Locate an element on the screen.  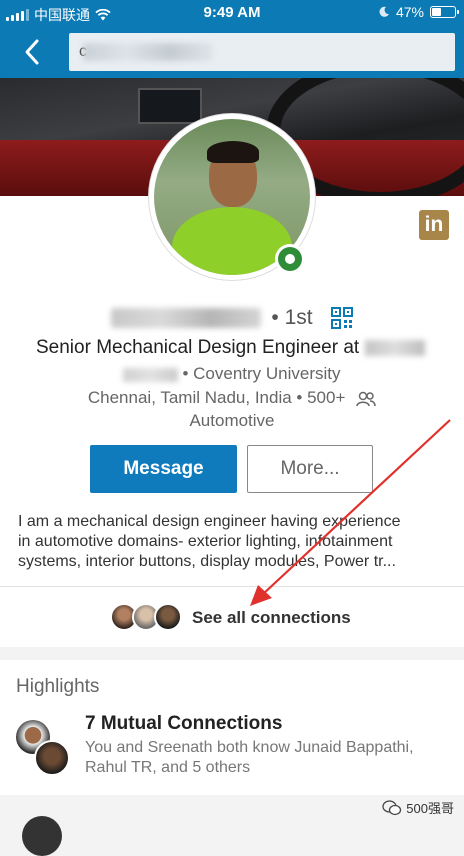
redacted-name is located at coordinates (185, 318).